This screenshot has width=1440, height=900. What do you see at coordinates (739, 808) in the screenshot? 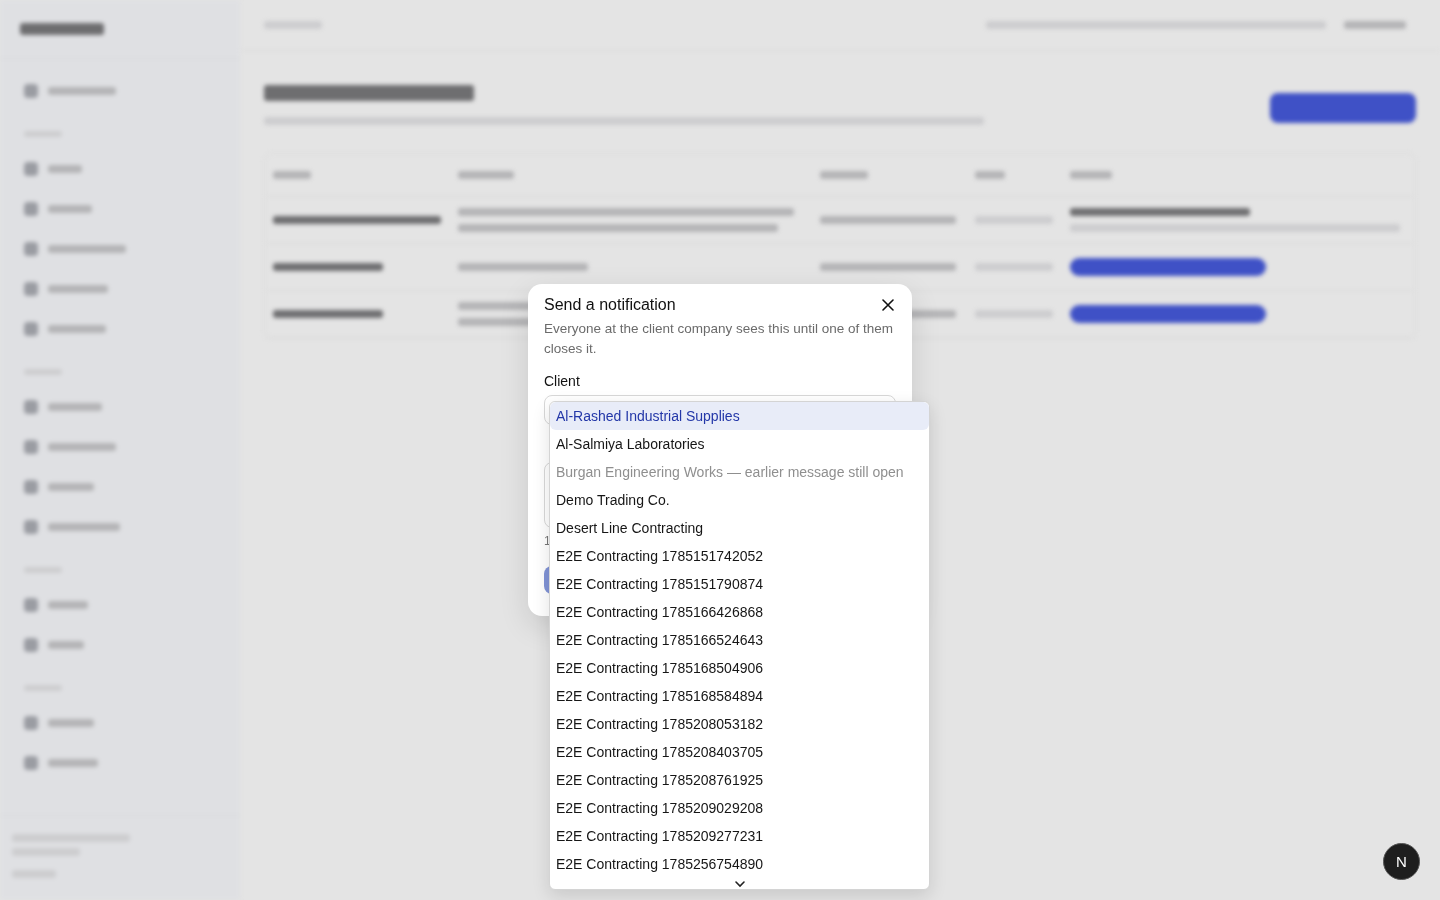
I see `dropdown-option: E2E Contracting 1785209029208` at bounding box center [739, 808].